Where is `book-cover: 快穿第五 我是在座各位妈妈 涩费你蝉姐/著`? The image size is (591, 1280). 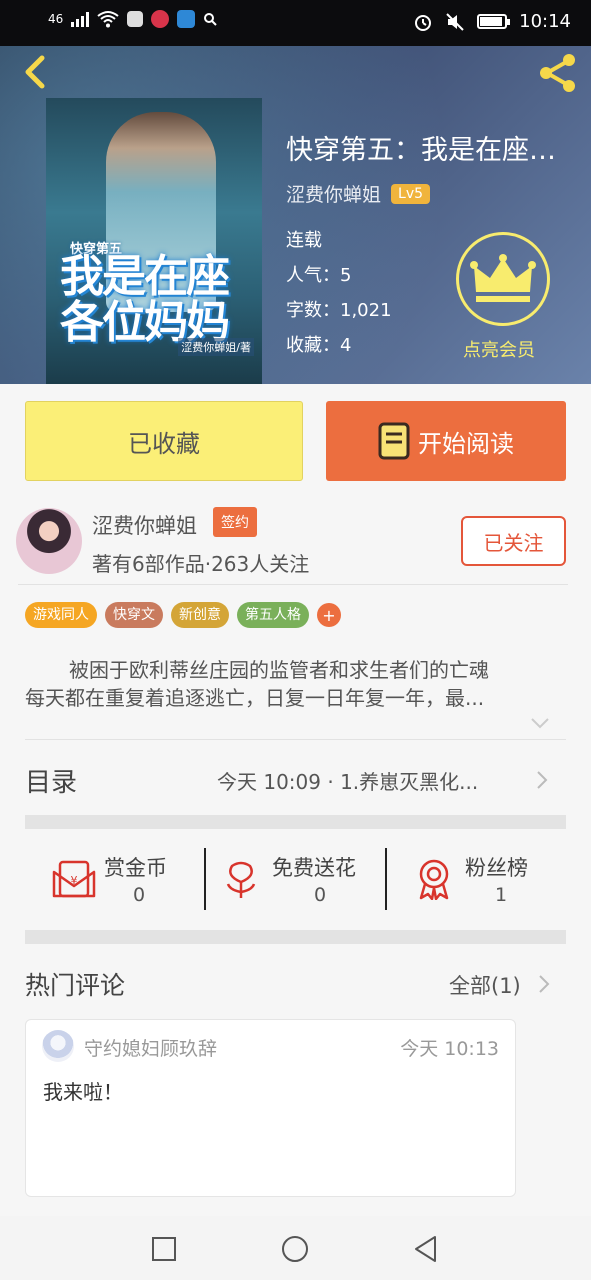 book-cover: 快穿第五 我是在座各位妈妈 涩费你蝉姐/著 is located at coordinates (154, 241).